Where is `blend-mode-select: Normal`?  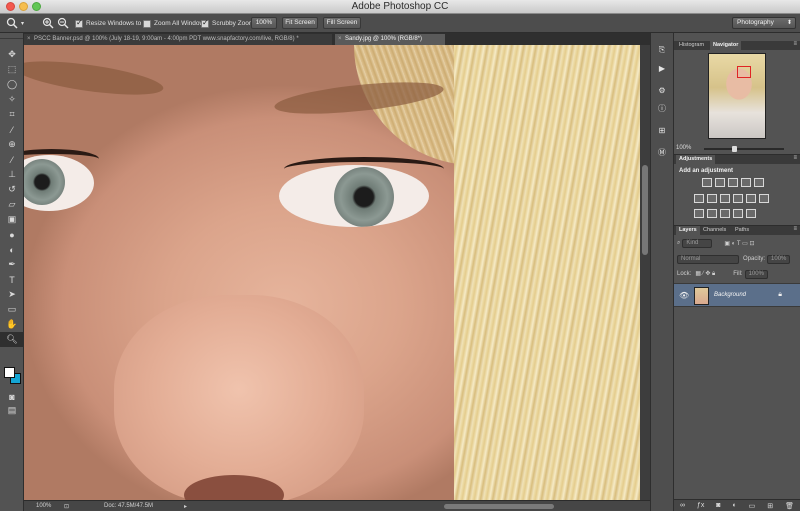 blend-mode-select: Normal is located at coordinates (708, 259).